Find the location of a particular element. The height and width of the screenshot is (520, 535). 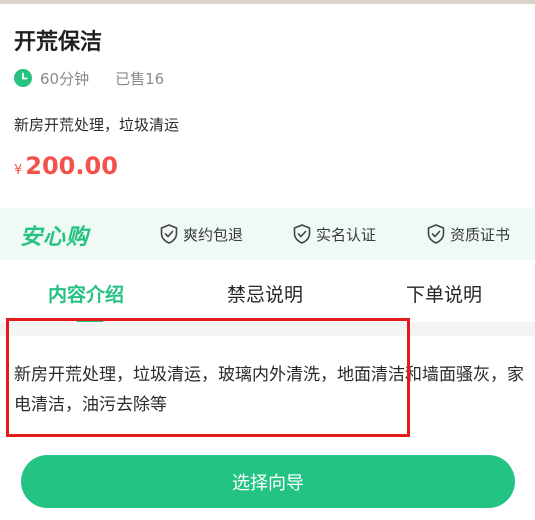

duration-text: 60分钟 is located at coordinates (65, 78).